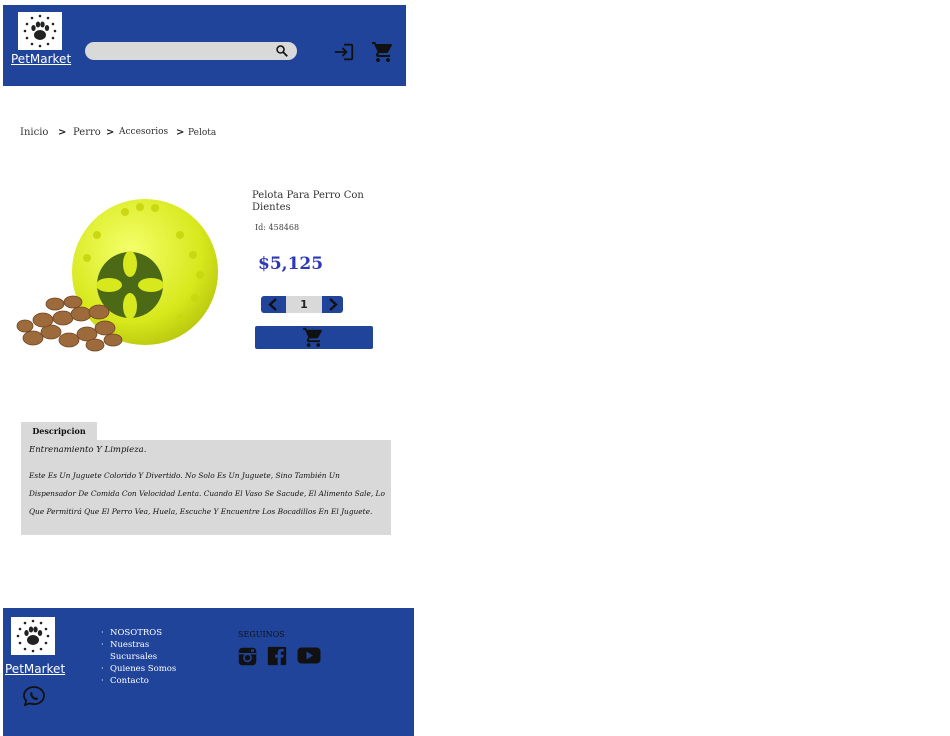  Describe the element at coordinates (35, 669) in the screenshot. I see `footer-brand-name: PetMarket` at that location.